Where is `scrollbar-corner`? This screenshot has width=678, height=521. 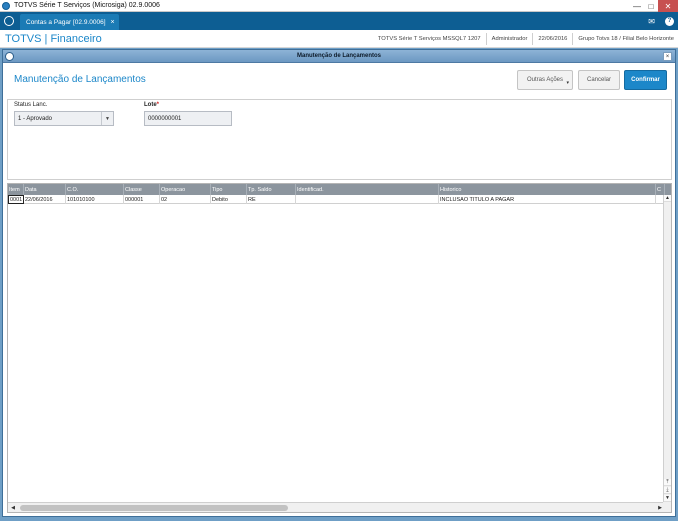
scrollbar-corner is located at coordinates (667, 507).